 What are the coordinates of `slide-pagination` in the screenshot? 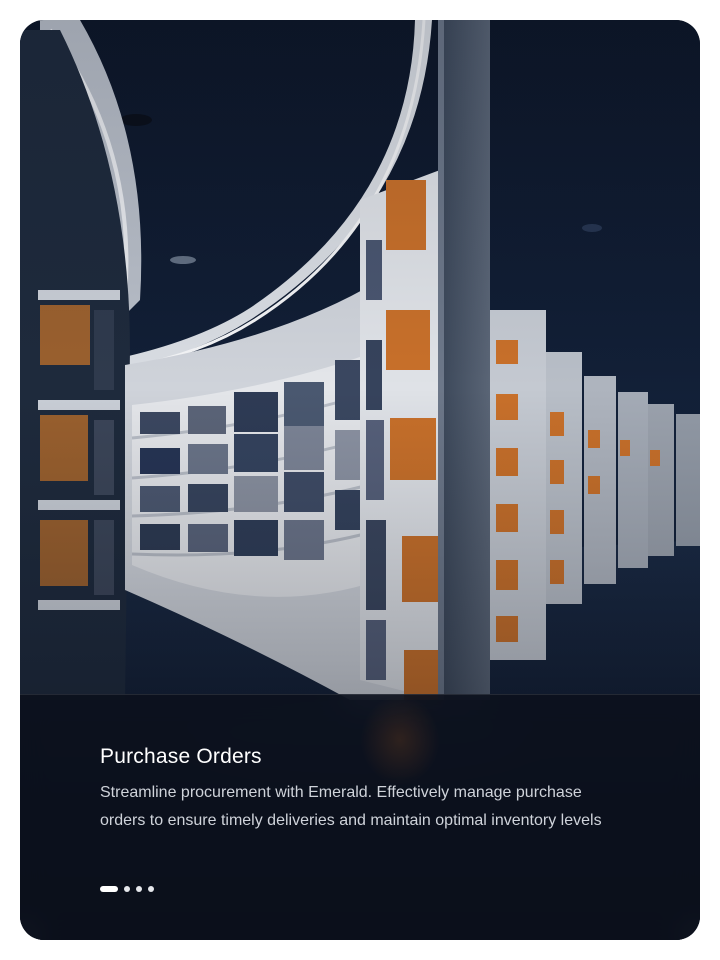 It's located at (127, 889).